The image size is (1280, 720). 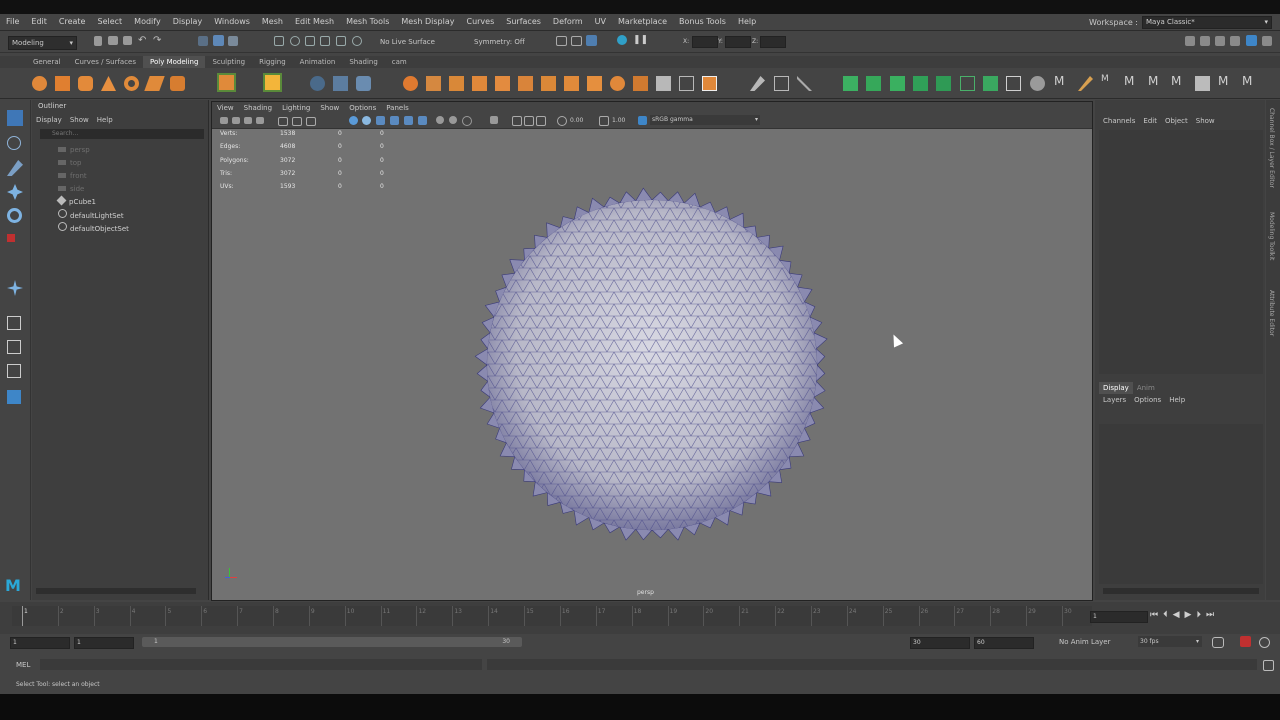 What do you see at coordinates (494, 120) in the screenshot?
I see `isolate-select-icon` at bounding box center [494, 120].